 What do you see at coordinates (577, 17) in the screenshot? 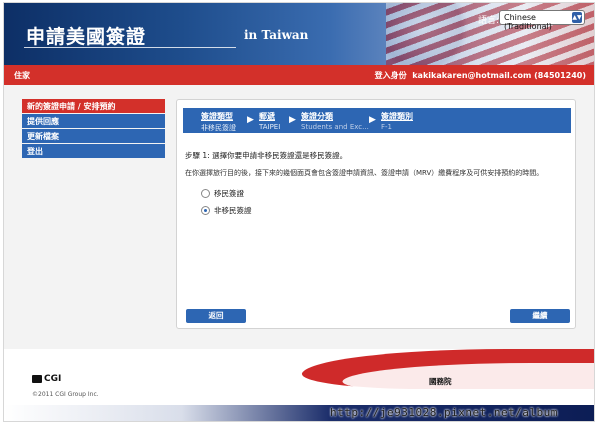
I see `chevron-updown-icon: ▲▼` at bounding box center [577, 17].